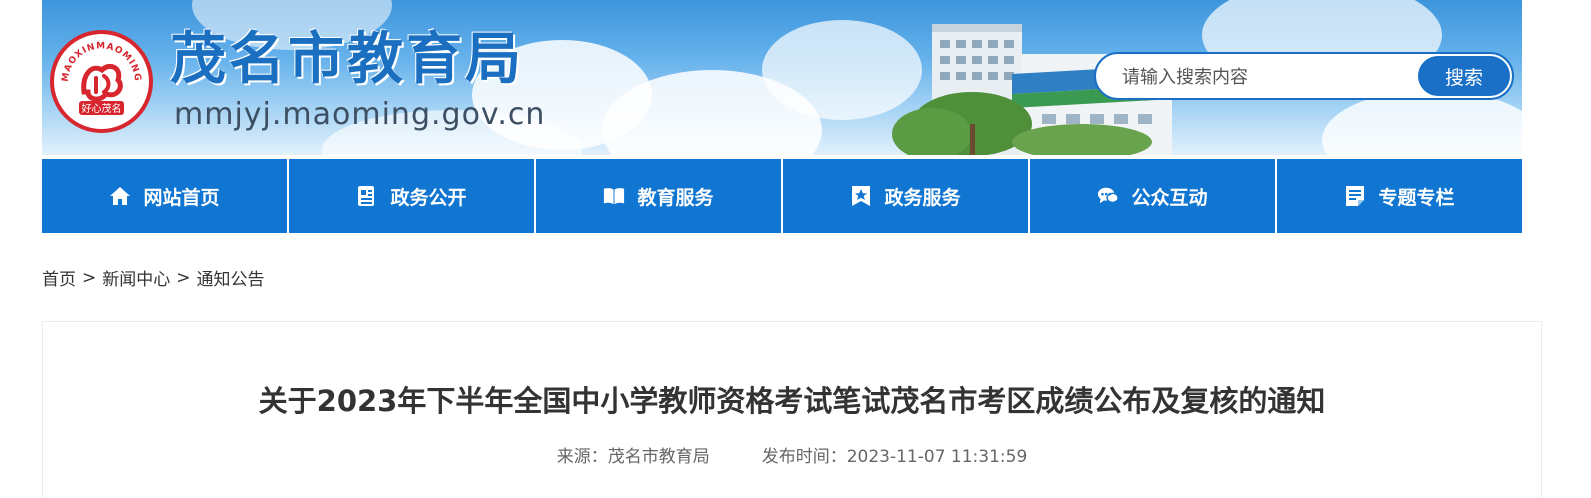  What do you see at coordinates (675, 197) in the screenshot?
I see `nav-item-label: 教育服务` at bounding box center [675, 197].